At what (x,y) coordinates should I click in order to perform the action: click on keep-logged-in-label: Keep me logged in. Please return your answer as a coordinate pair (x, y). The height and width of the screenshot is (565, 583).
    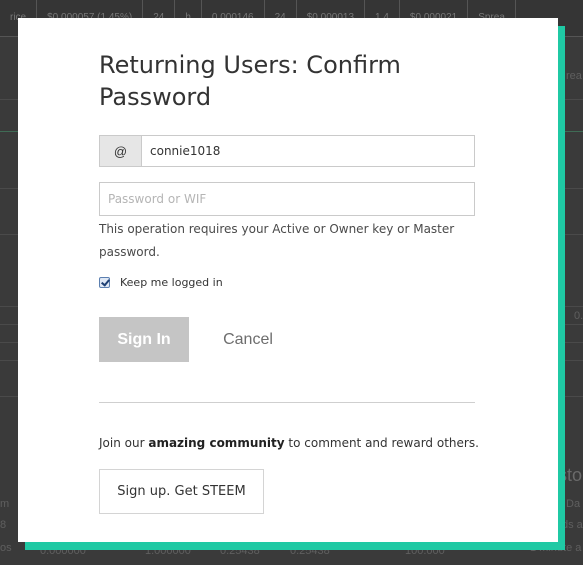
    Looking at the image, I should click on (171, 282).